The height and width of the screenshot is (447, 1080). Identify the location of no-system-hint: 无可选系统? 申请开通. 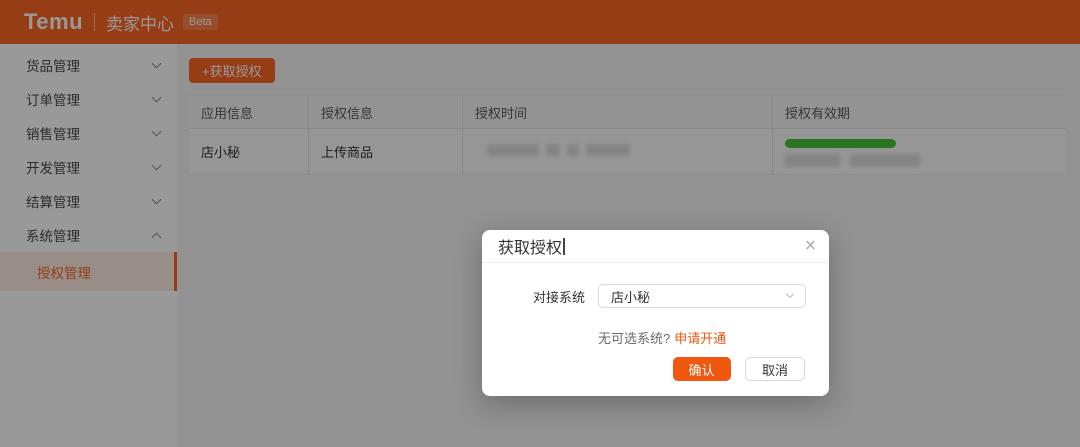
(713, 337).